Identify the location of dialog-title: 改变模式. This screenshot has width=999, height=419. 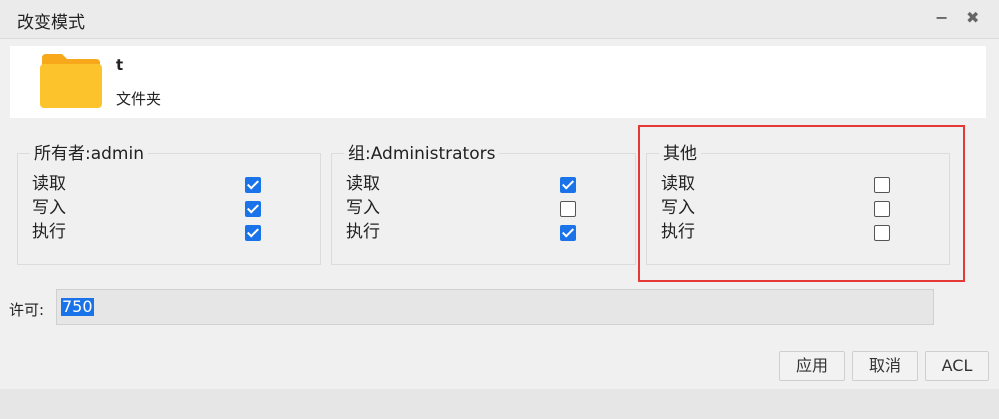
(51, 23).